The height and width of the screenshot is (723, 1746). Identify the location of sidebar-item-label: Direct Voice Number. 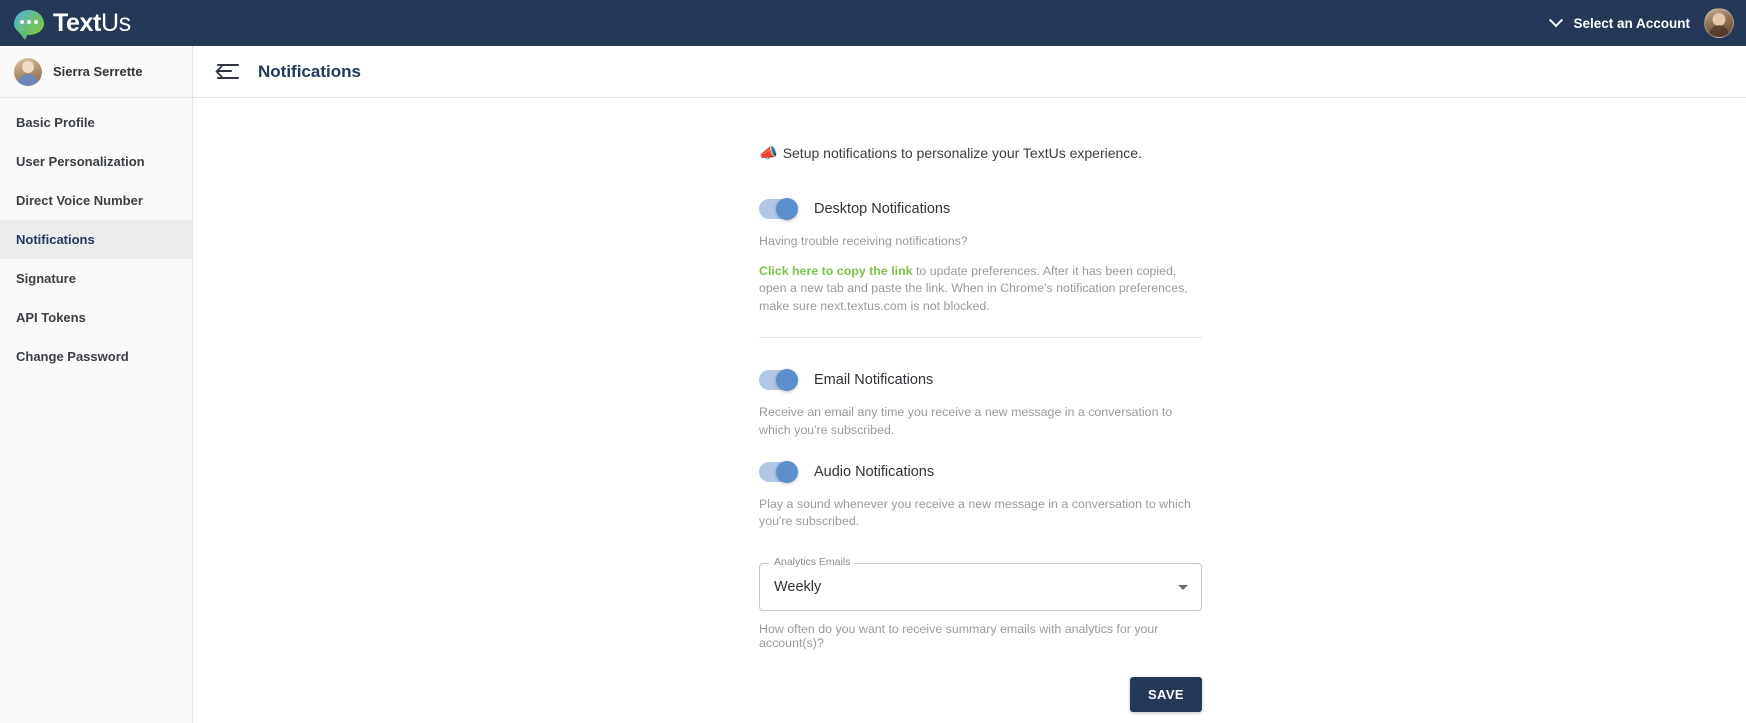
(79, 200).